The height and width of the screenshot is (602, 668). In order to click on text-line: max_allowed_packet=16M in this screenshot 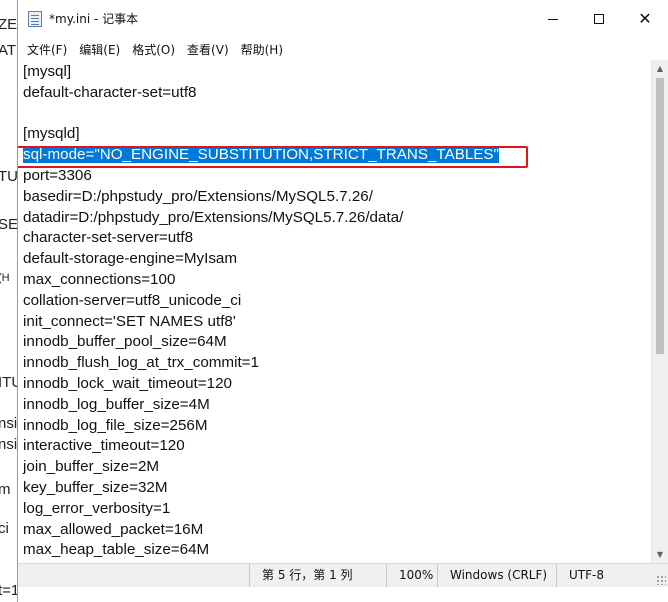, I will do `click(261, 530)`.